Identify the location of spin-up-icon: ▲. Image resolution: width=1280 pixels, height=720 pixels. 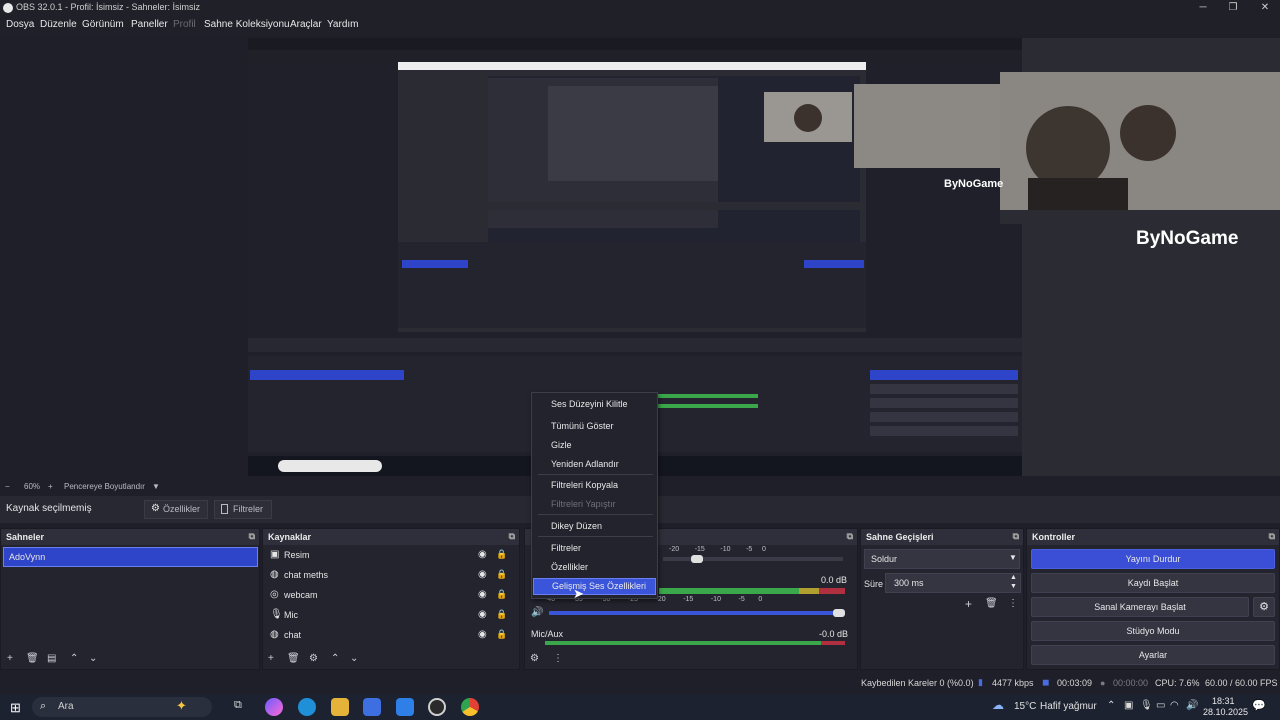
(1013, 577).